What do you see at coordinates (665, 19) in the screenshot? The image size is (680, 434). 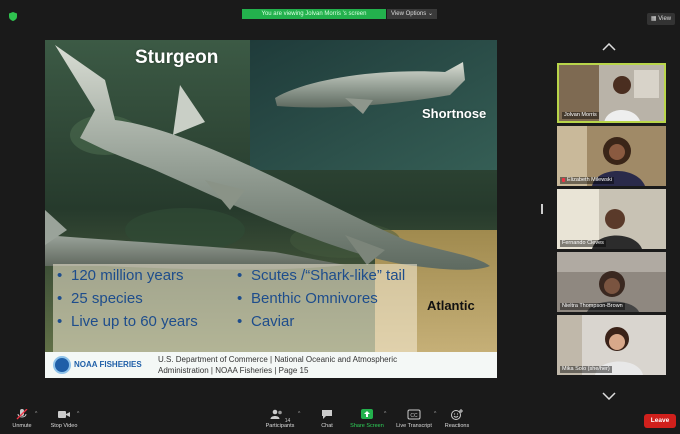 I see `view-button-label: View` at bounding box center [665, 19].